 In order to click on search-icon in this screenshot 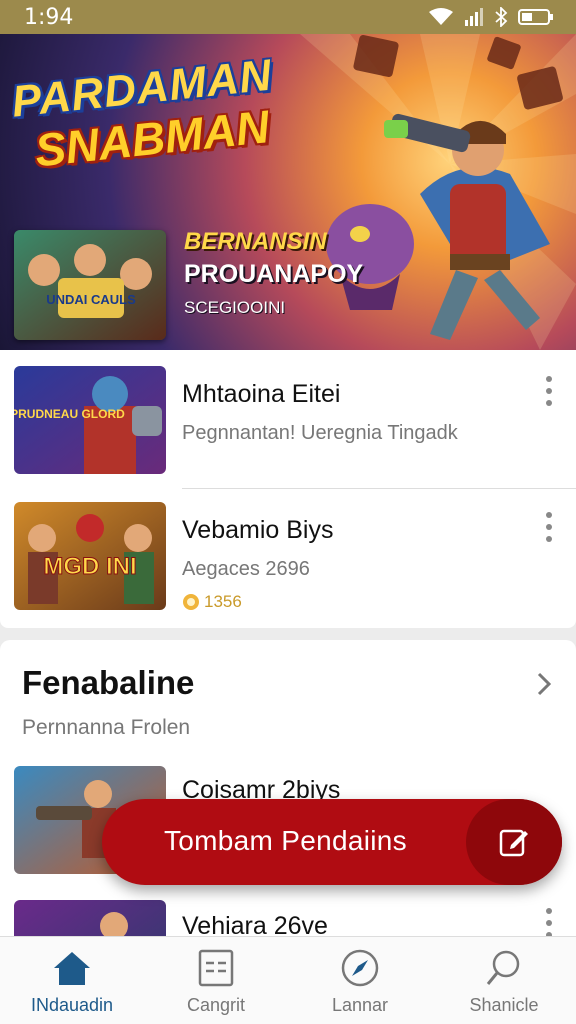, I will do `click(503, 967)`.